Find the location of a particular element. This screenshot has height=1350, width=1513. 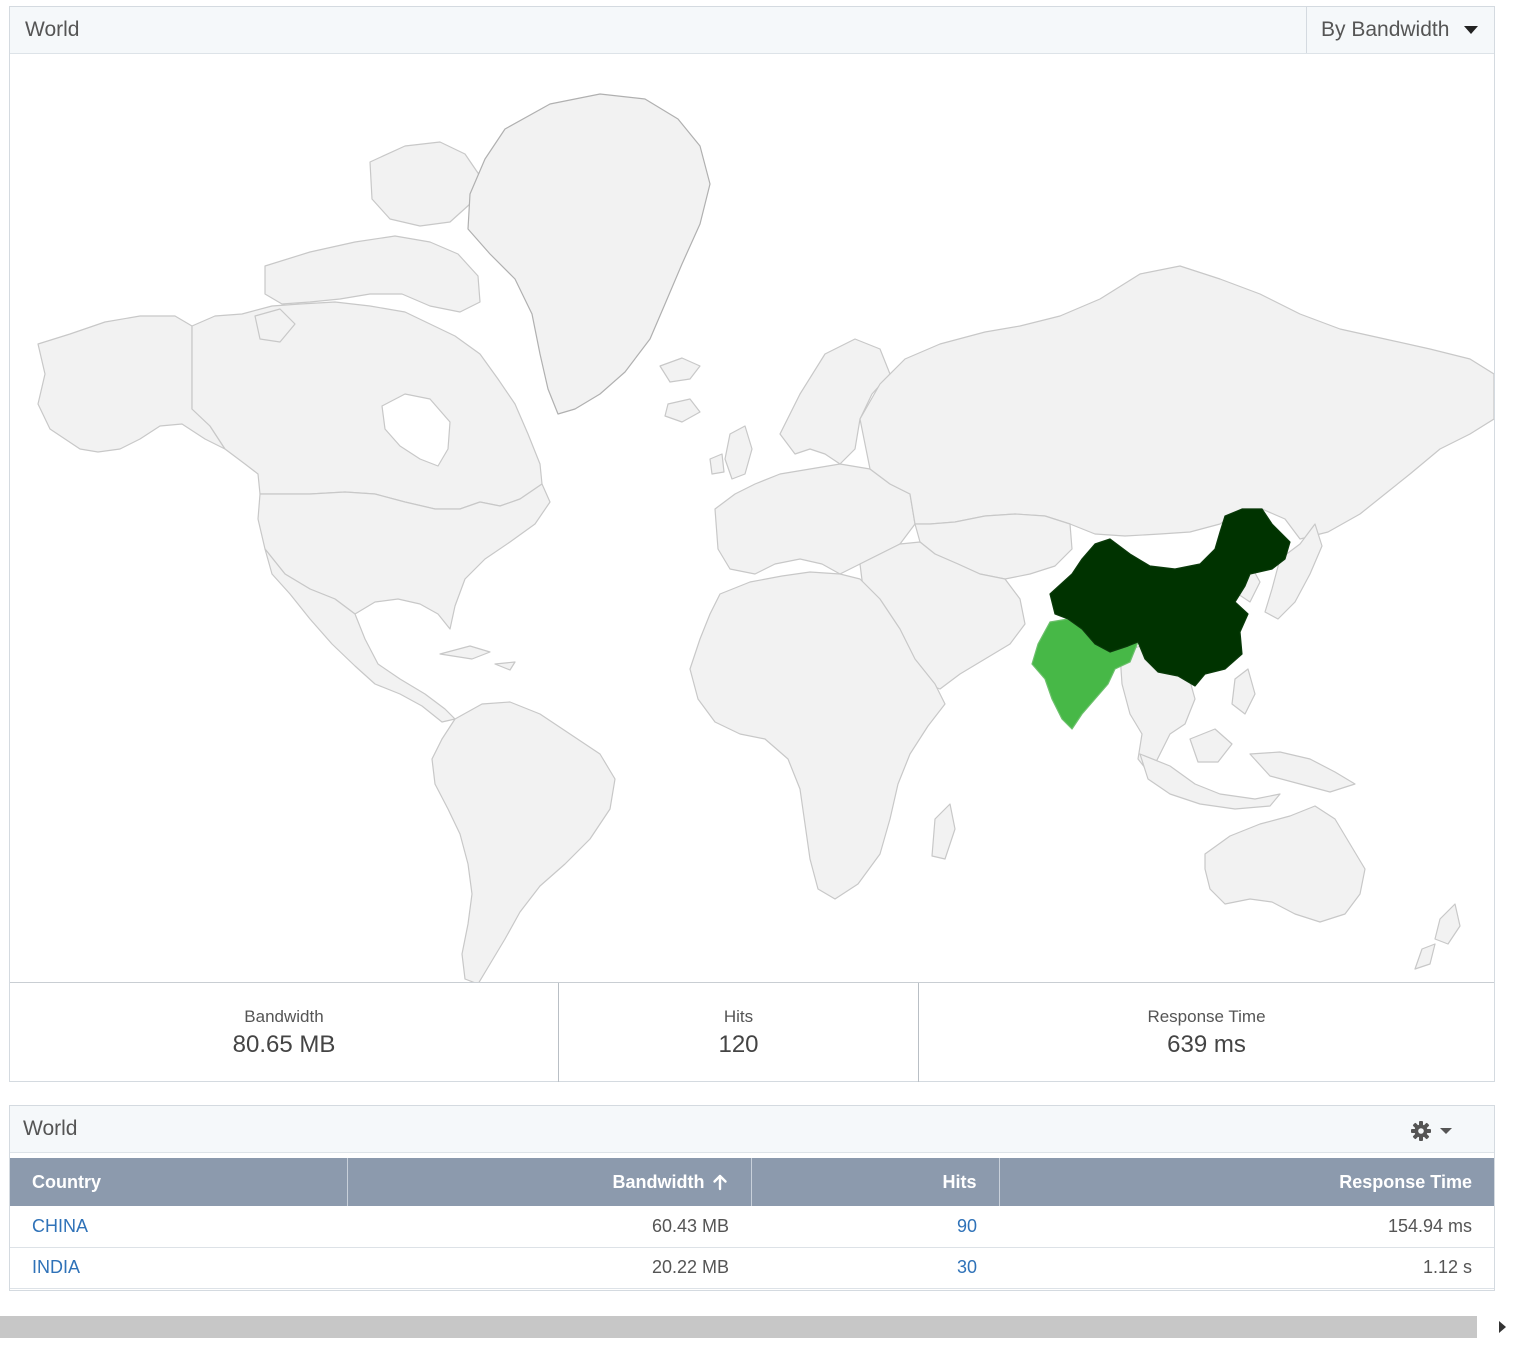

stat-response-time: Response Time 639 ms is located at coordinates (1206, 1032).